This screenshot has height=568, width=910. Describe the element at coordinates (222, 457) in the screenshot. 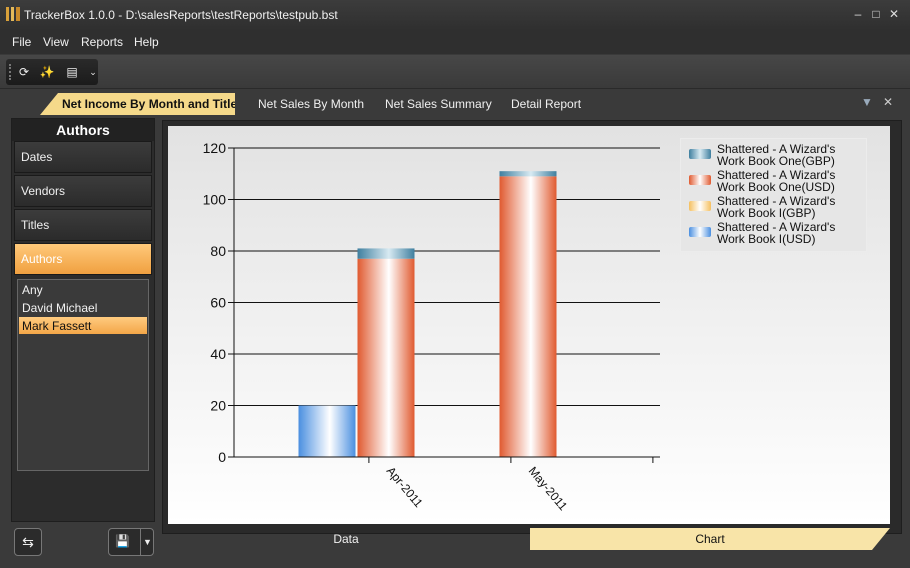

I see `y-tick-label: 0` at that location.